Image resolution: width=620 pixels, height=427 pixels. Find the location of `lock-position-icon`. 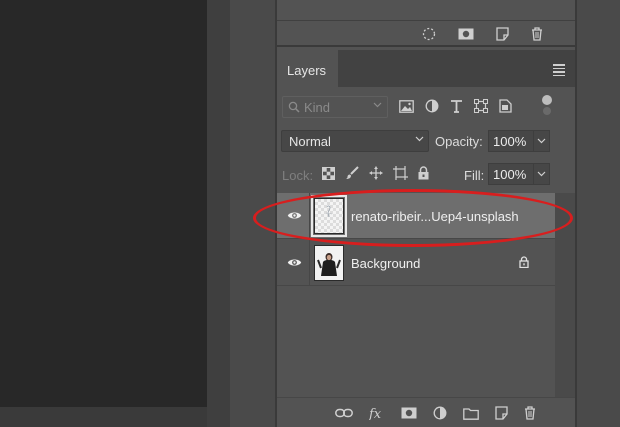

lock-position-icon is located at coordinates (376, 173).